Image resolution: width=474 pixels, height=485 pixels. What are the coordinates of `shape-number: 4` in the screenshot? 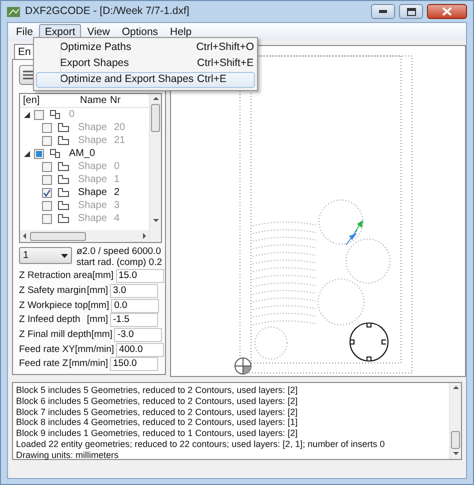 It's located at (117, 218).